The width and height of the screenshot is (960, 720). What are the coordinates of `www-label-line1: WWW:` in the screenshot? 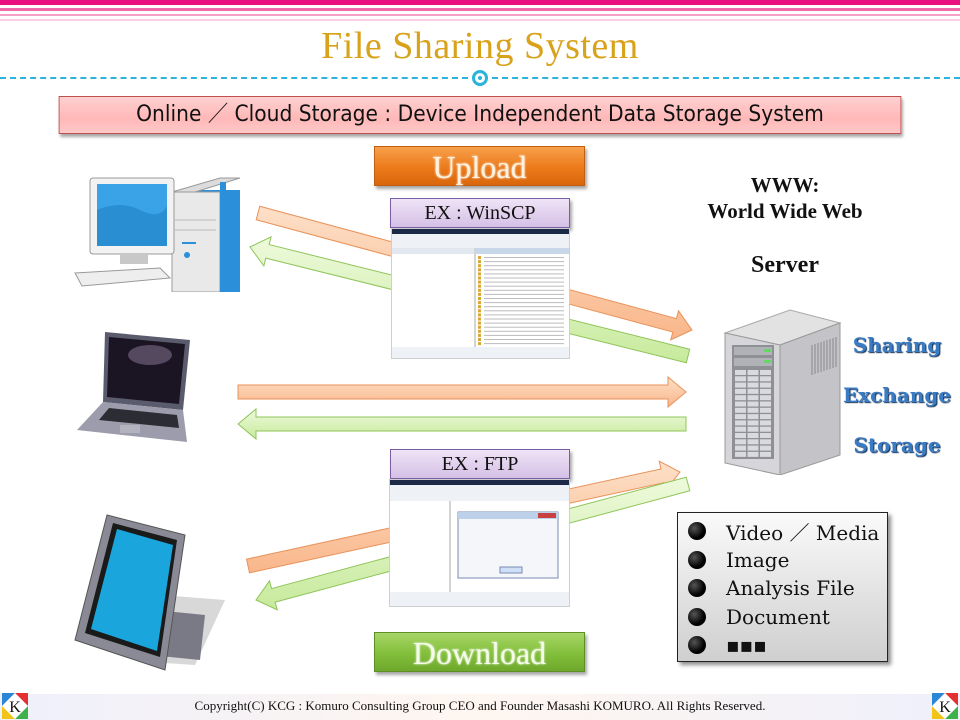 It's located at (785, 185).